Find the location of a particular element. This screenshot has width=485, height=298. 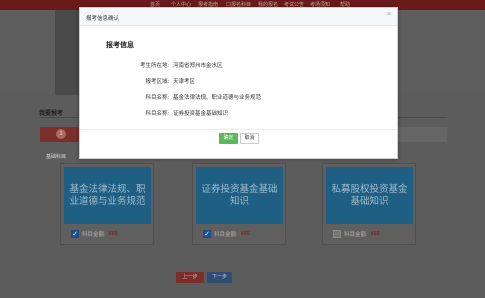

info-row: 报考区域: 天津考区 is located at coordinates (238, 81).